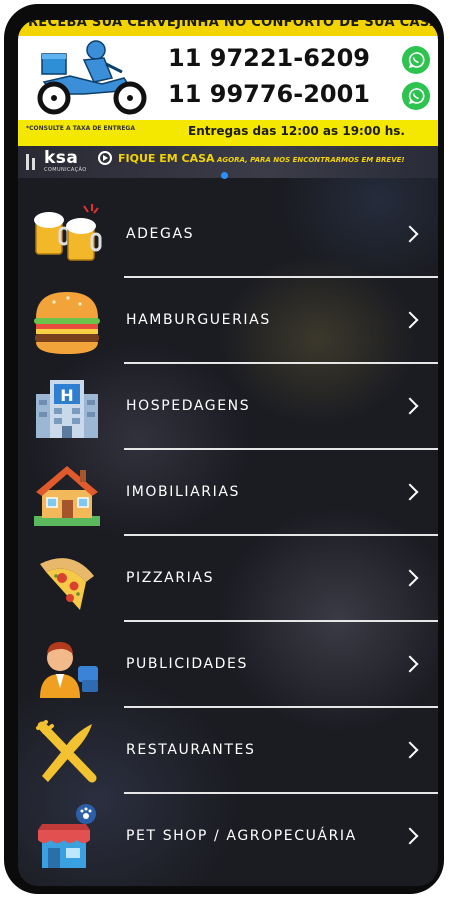  Describe the element at coordinates (166, 158) in the screenshot. I see `stay-home-bold: FIQUE EM CASA` at that location.